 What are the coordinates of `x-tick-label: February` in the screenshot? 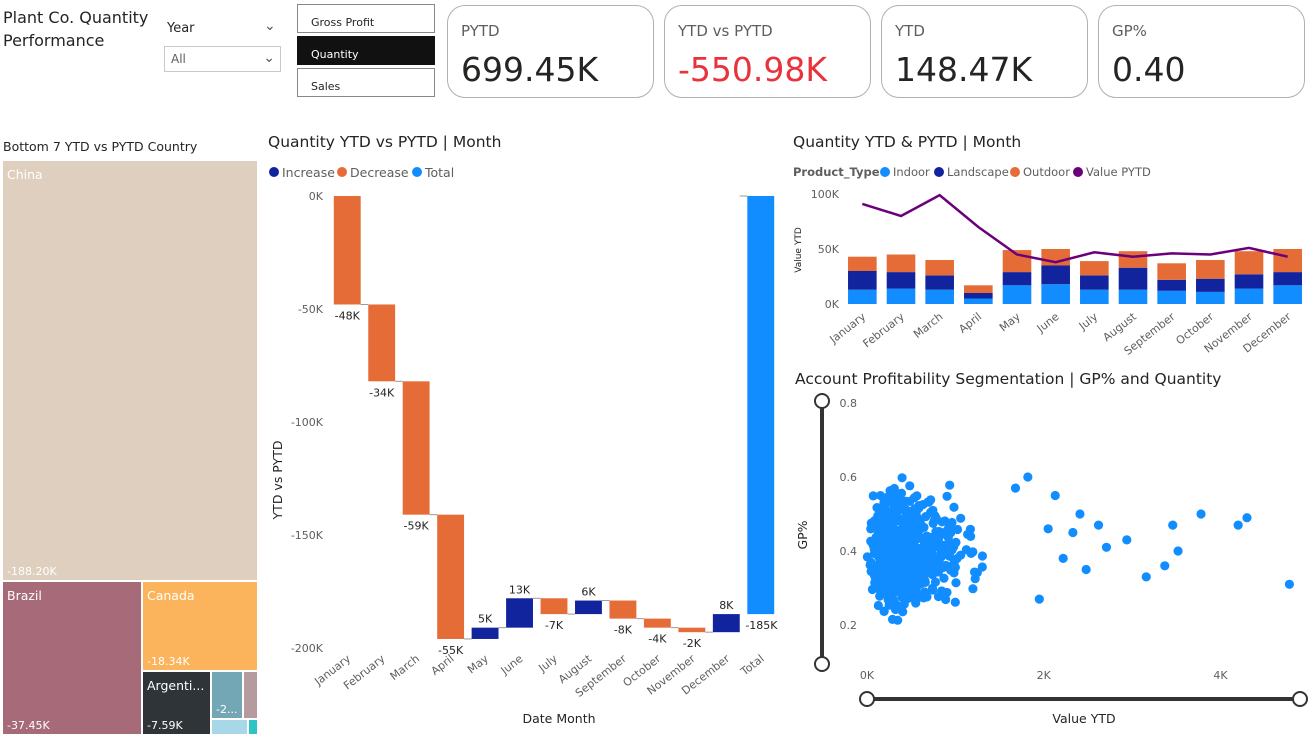 It's located at (883, 330).